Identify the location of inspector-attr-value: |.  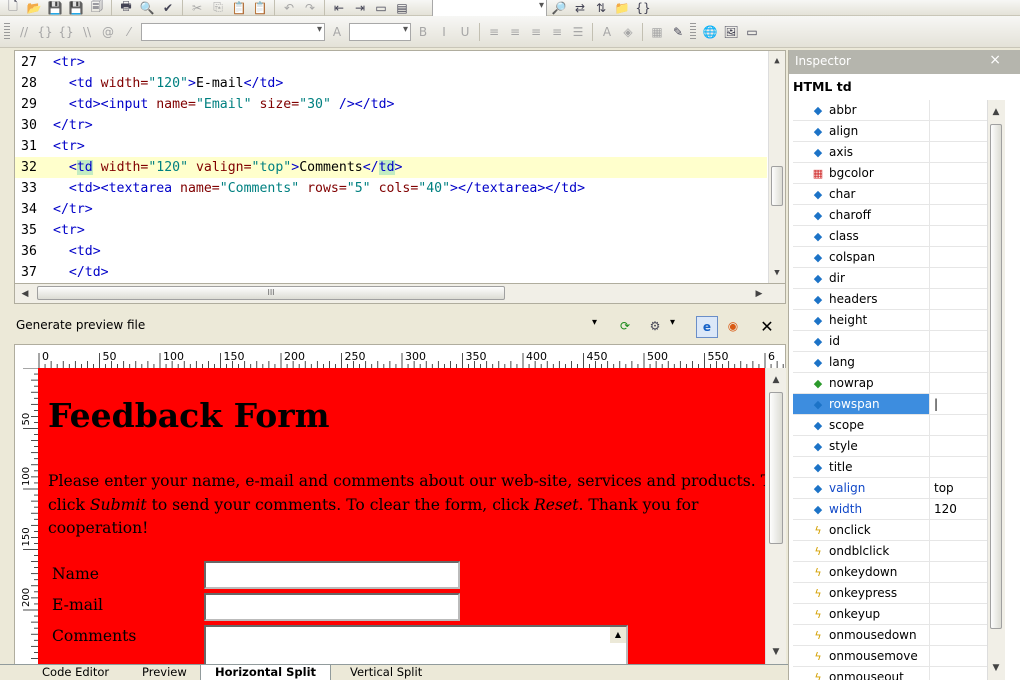
(959, 404).